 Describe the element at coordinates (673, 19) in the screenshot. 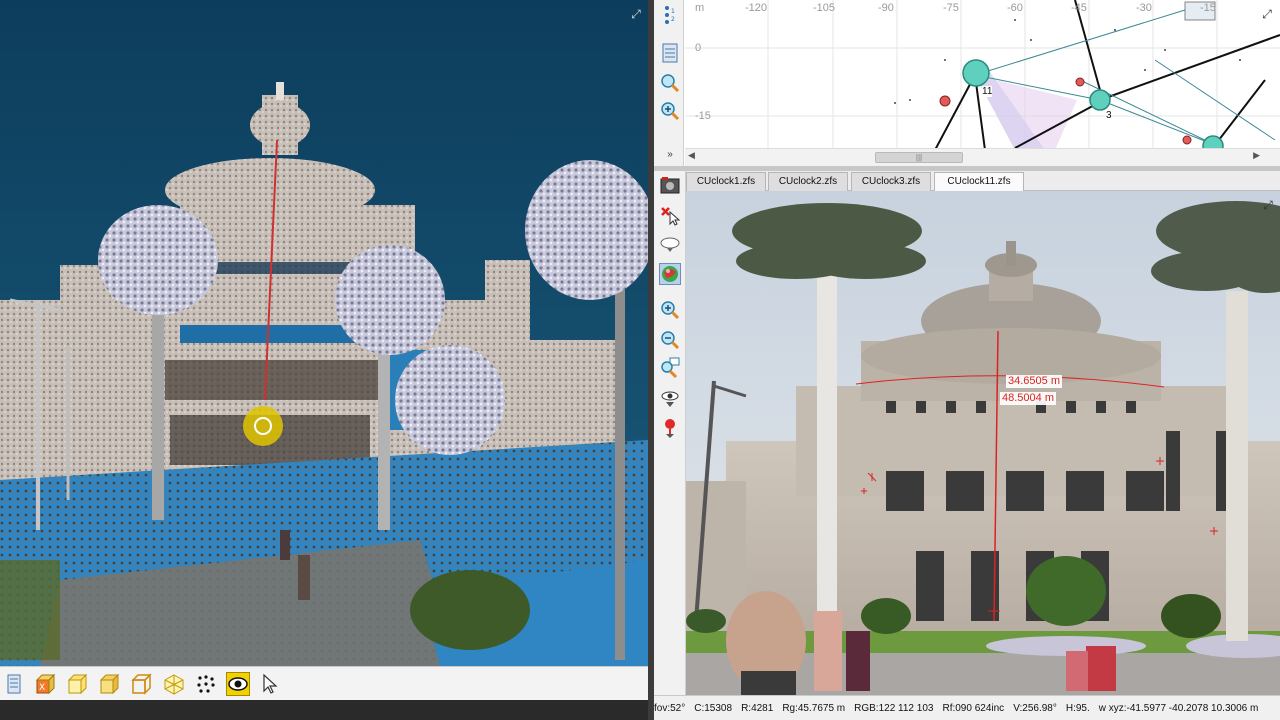

I see `svg-text: 2` at that location.